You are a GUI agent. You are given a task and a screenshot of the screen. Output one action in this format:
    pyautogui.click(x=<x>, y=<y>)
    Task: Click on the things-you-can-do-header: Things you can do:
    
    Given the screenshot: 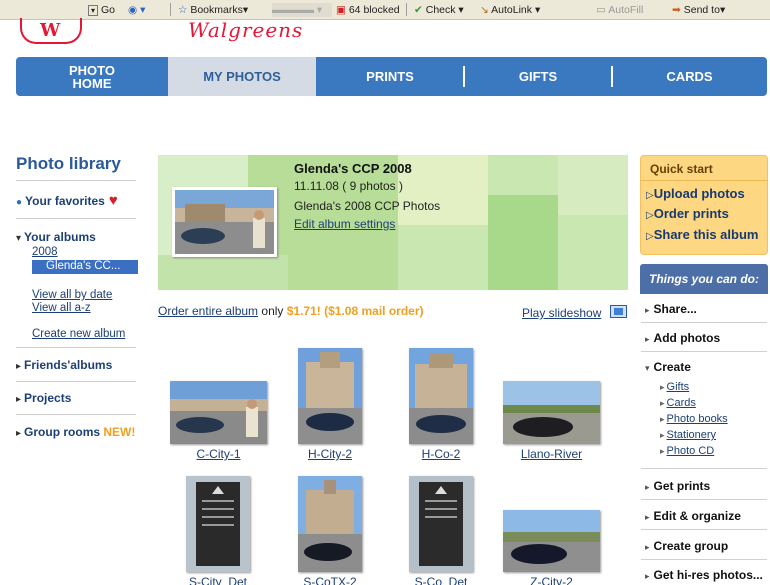 What is the action you would take?
    pyautogui.click(x=704, y=279)
    